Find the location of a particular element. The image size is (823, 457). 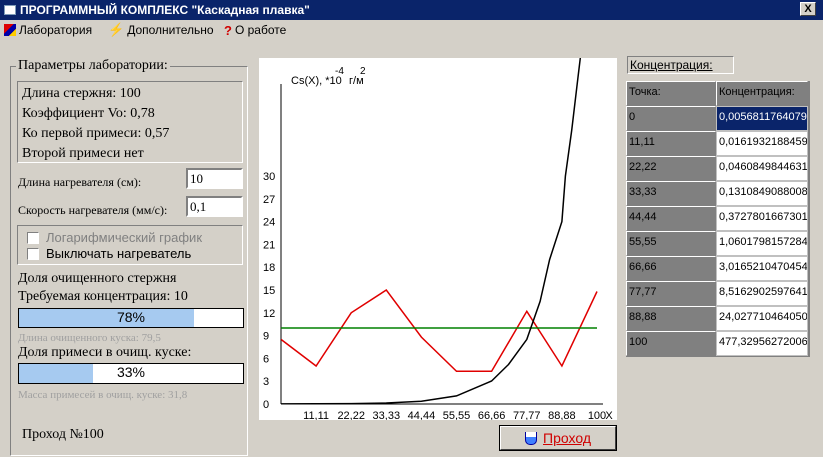

table-row-concentration: 24,027710464050 is located at coordinates (762, 318).